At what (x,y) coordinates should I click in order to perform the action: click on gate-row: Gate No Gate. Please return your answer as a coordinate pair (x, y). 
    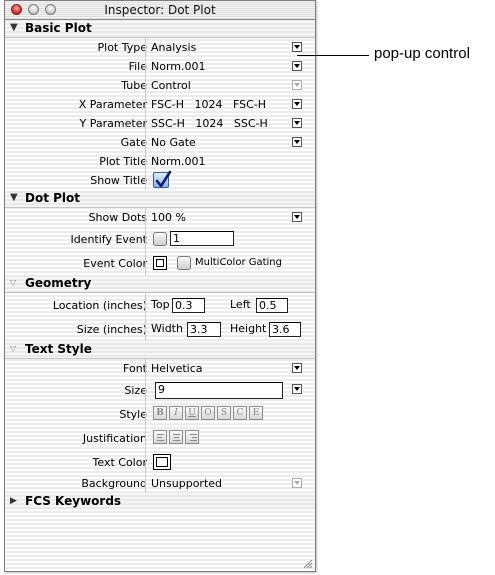
    Looking at the image, I should click on (160, 142).